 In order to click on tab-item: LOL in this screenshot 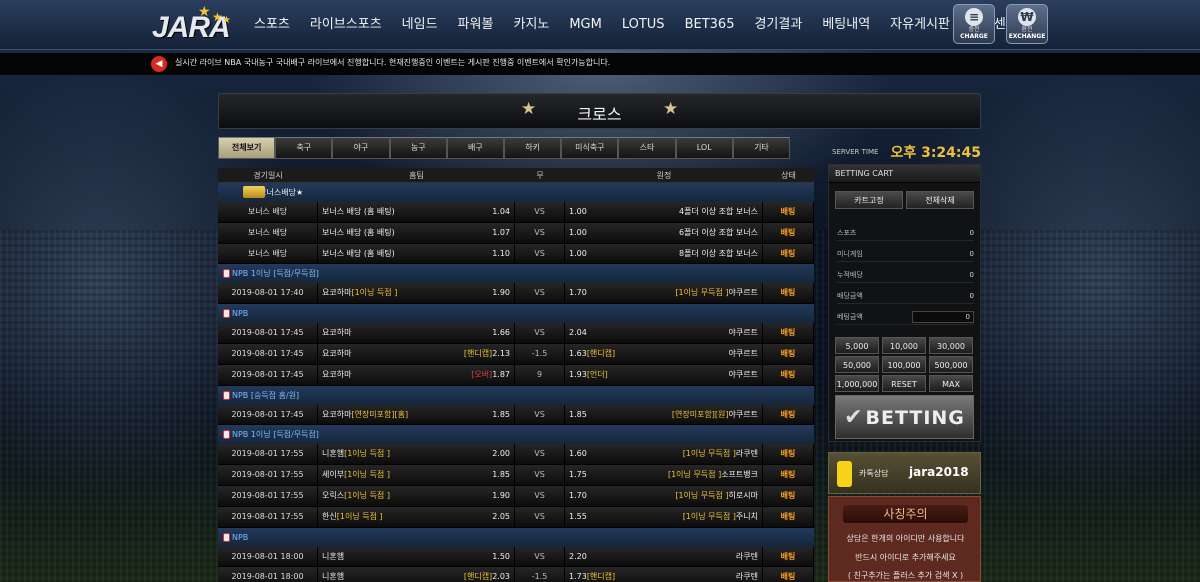, I will do `click(704, 148)`.